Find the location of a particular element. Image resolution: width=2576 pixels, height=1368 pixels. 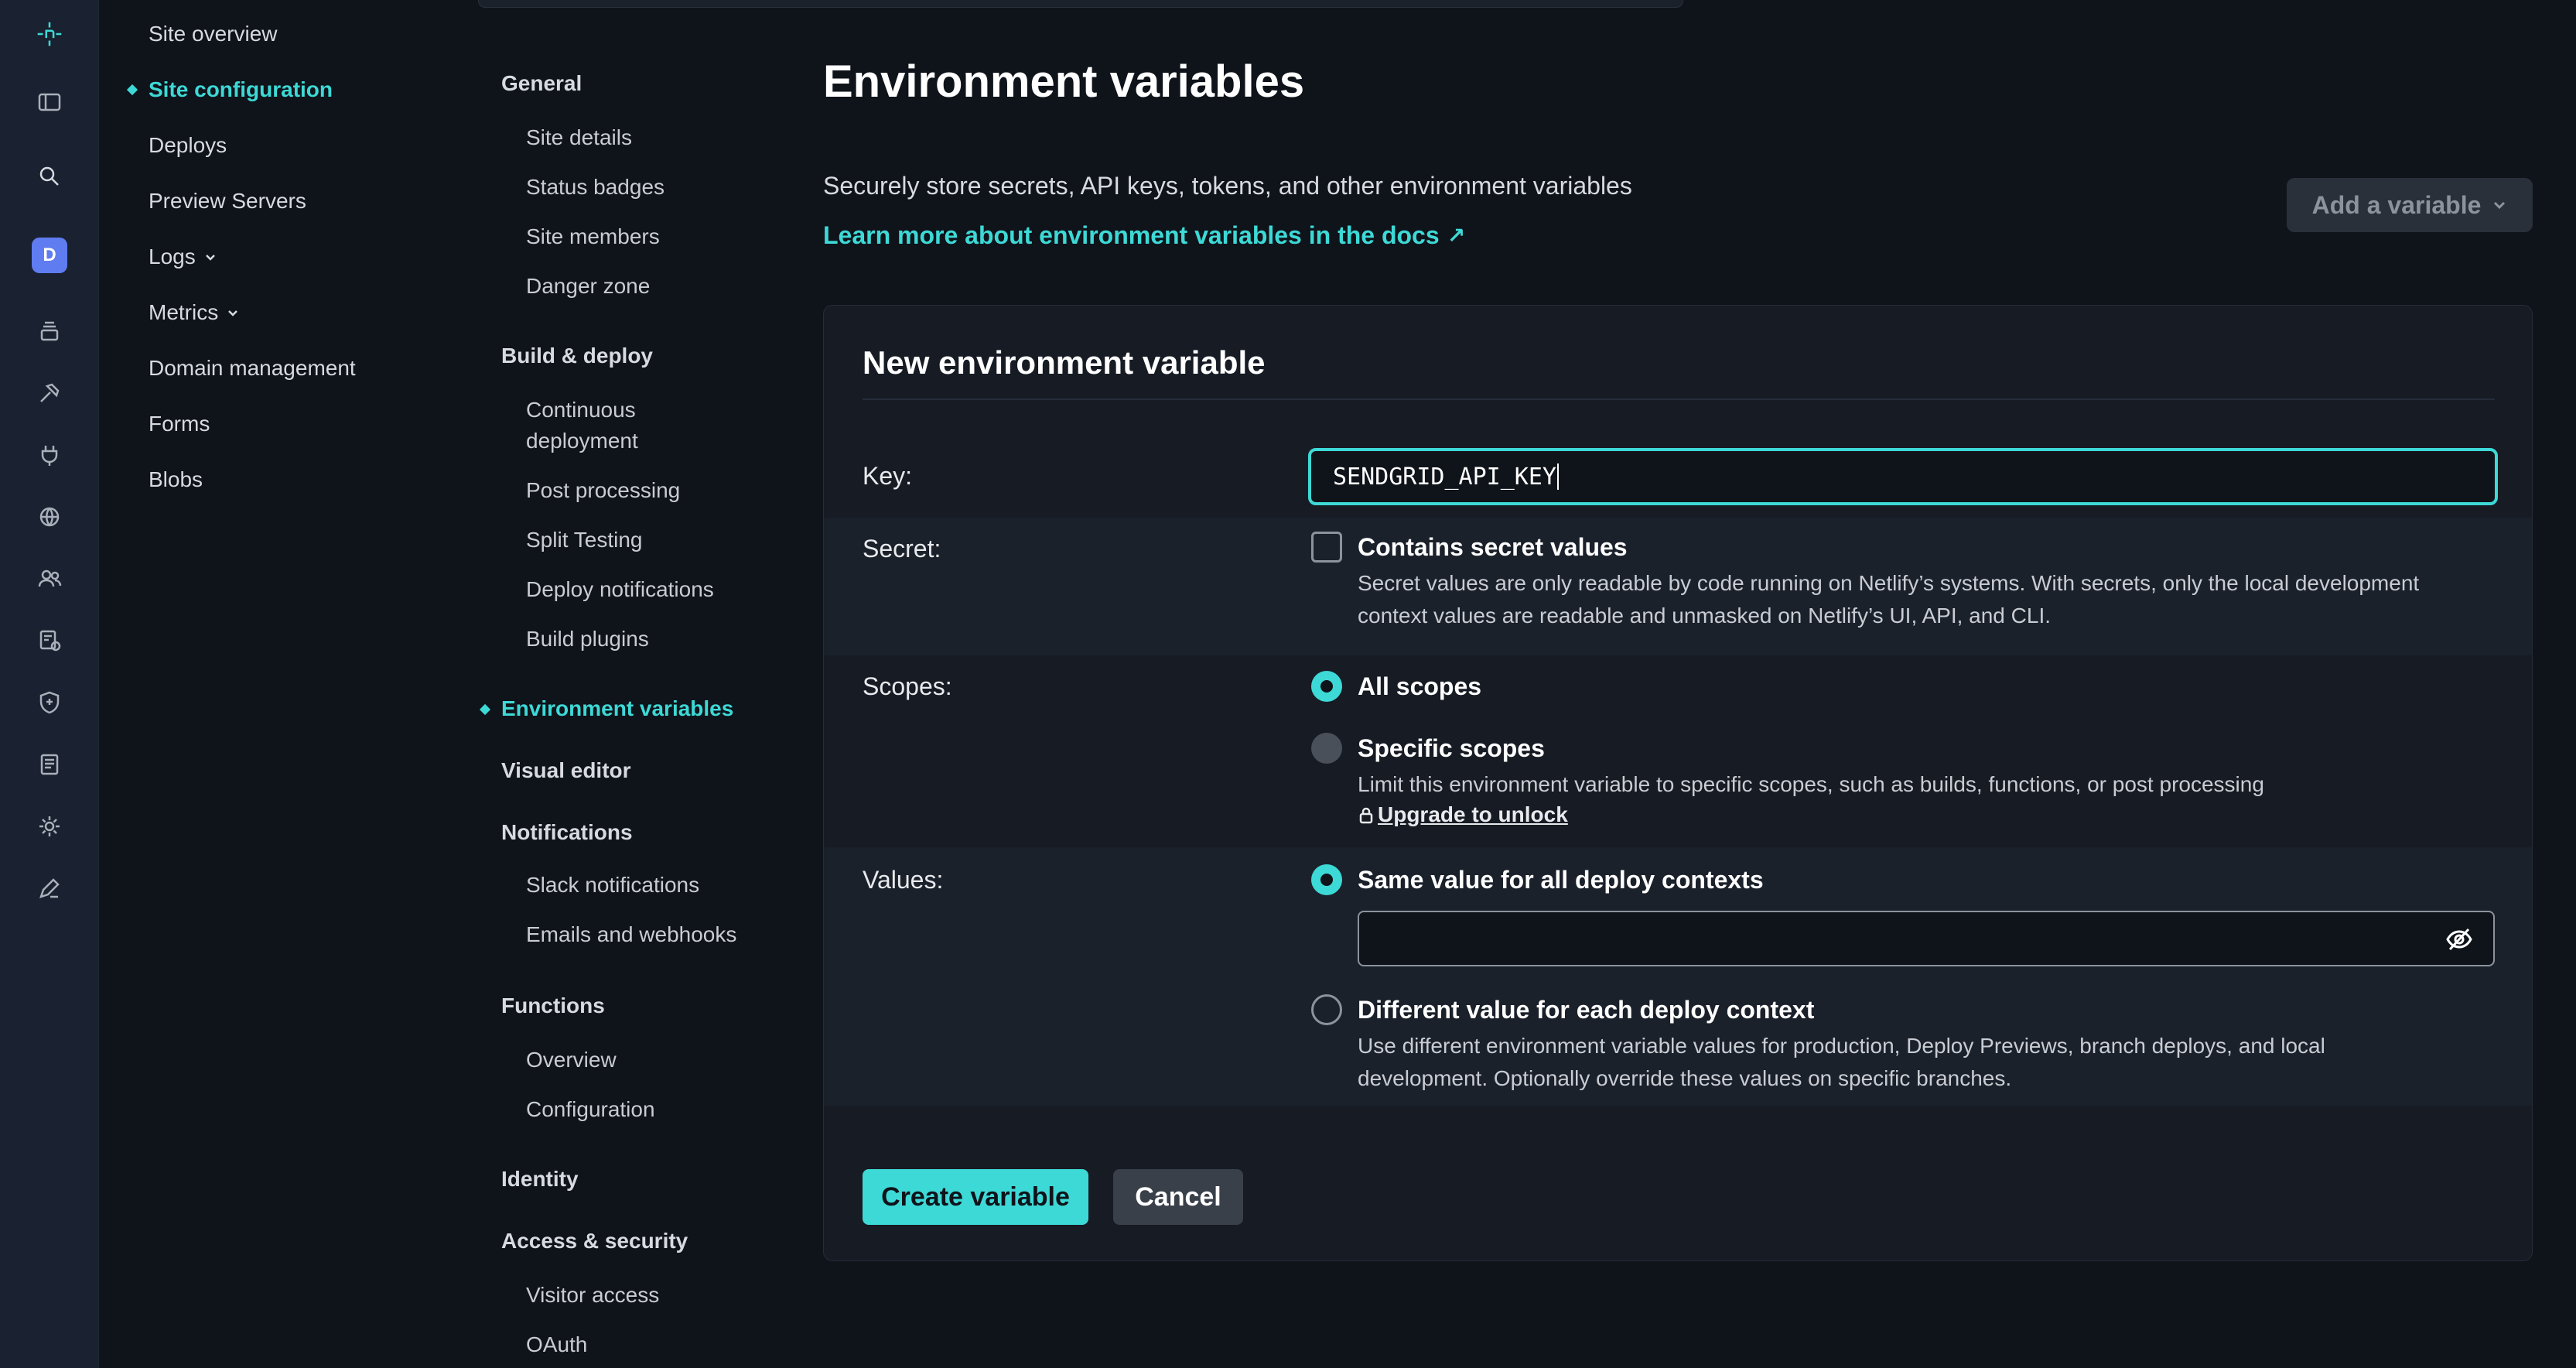

pencil-icon is located at coordinates (49, 888).